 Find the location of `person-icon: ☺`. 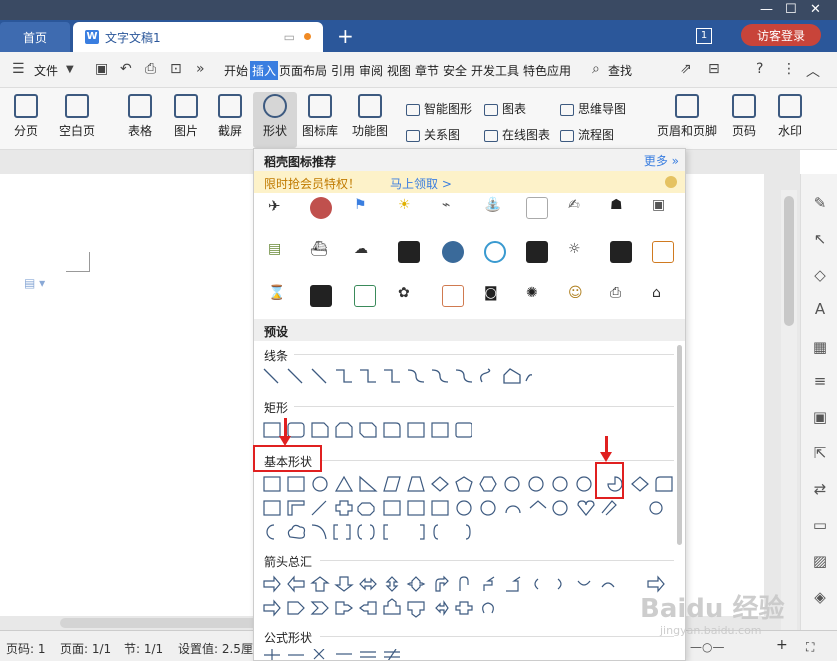

person-icon: ☺ is located at coordinates (579, 296).